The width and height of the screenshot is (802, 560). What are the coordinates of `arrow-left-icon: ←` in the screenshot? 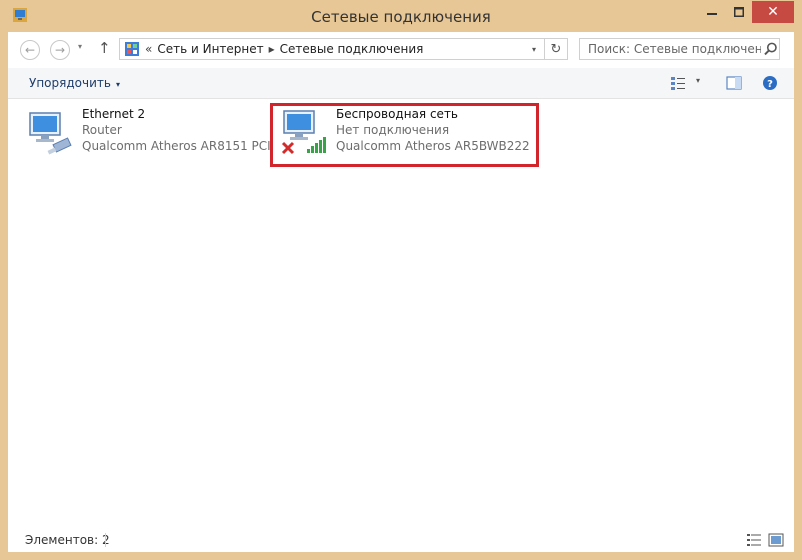 It's located at (30, 50).